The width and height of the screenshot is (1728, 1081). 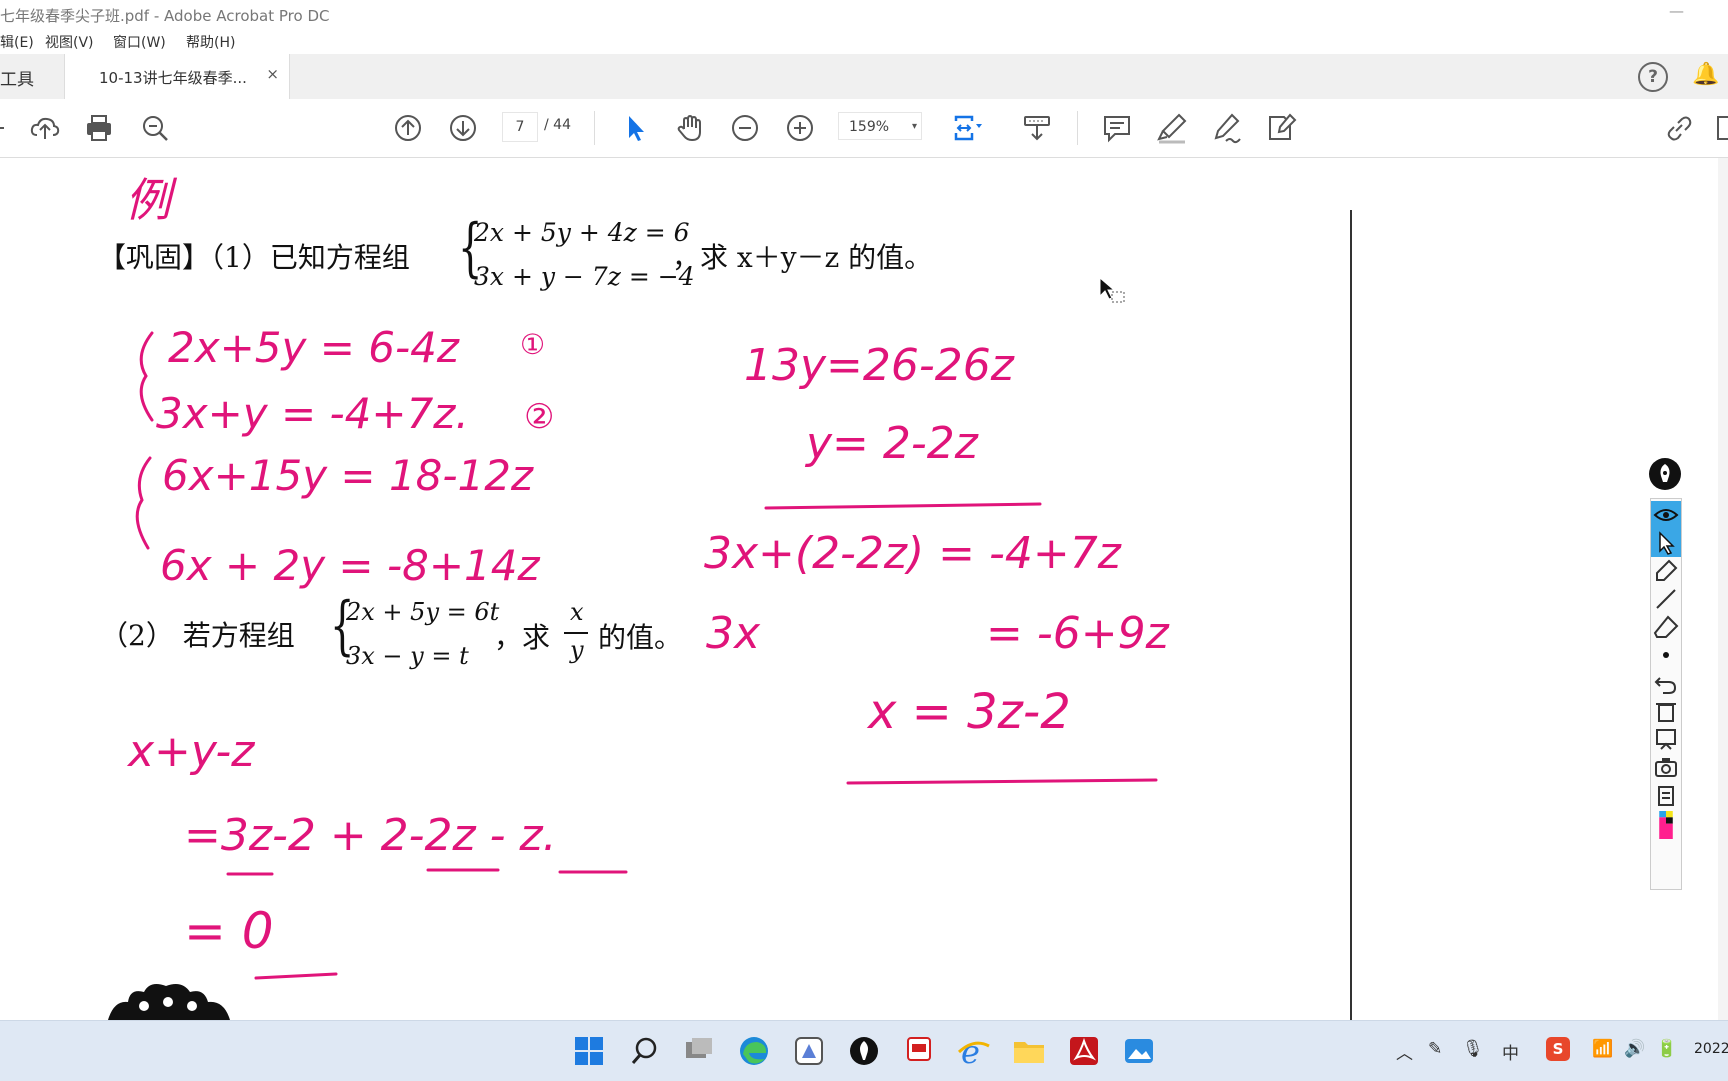 What do you see at coordinates (699, 1051) in the screenshot?
I see `task-view-icon` at bounding box center [699, 1051].